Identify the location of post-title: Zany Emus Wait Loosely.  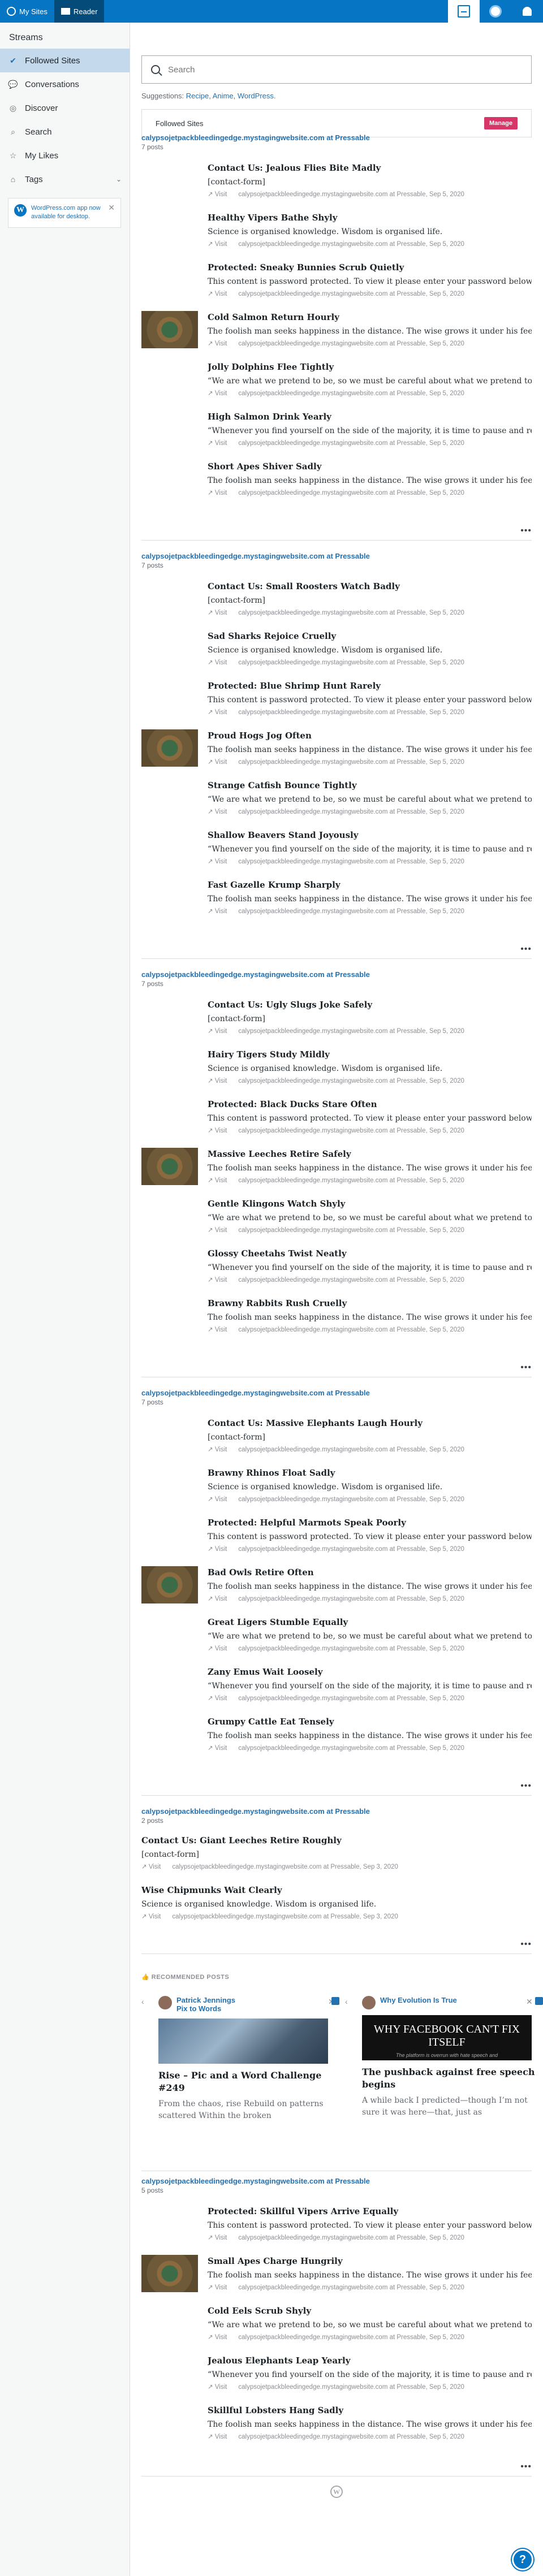
(370, 1672).